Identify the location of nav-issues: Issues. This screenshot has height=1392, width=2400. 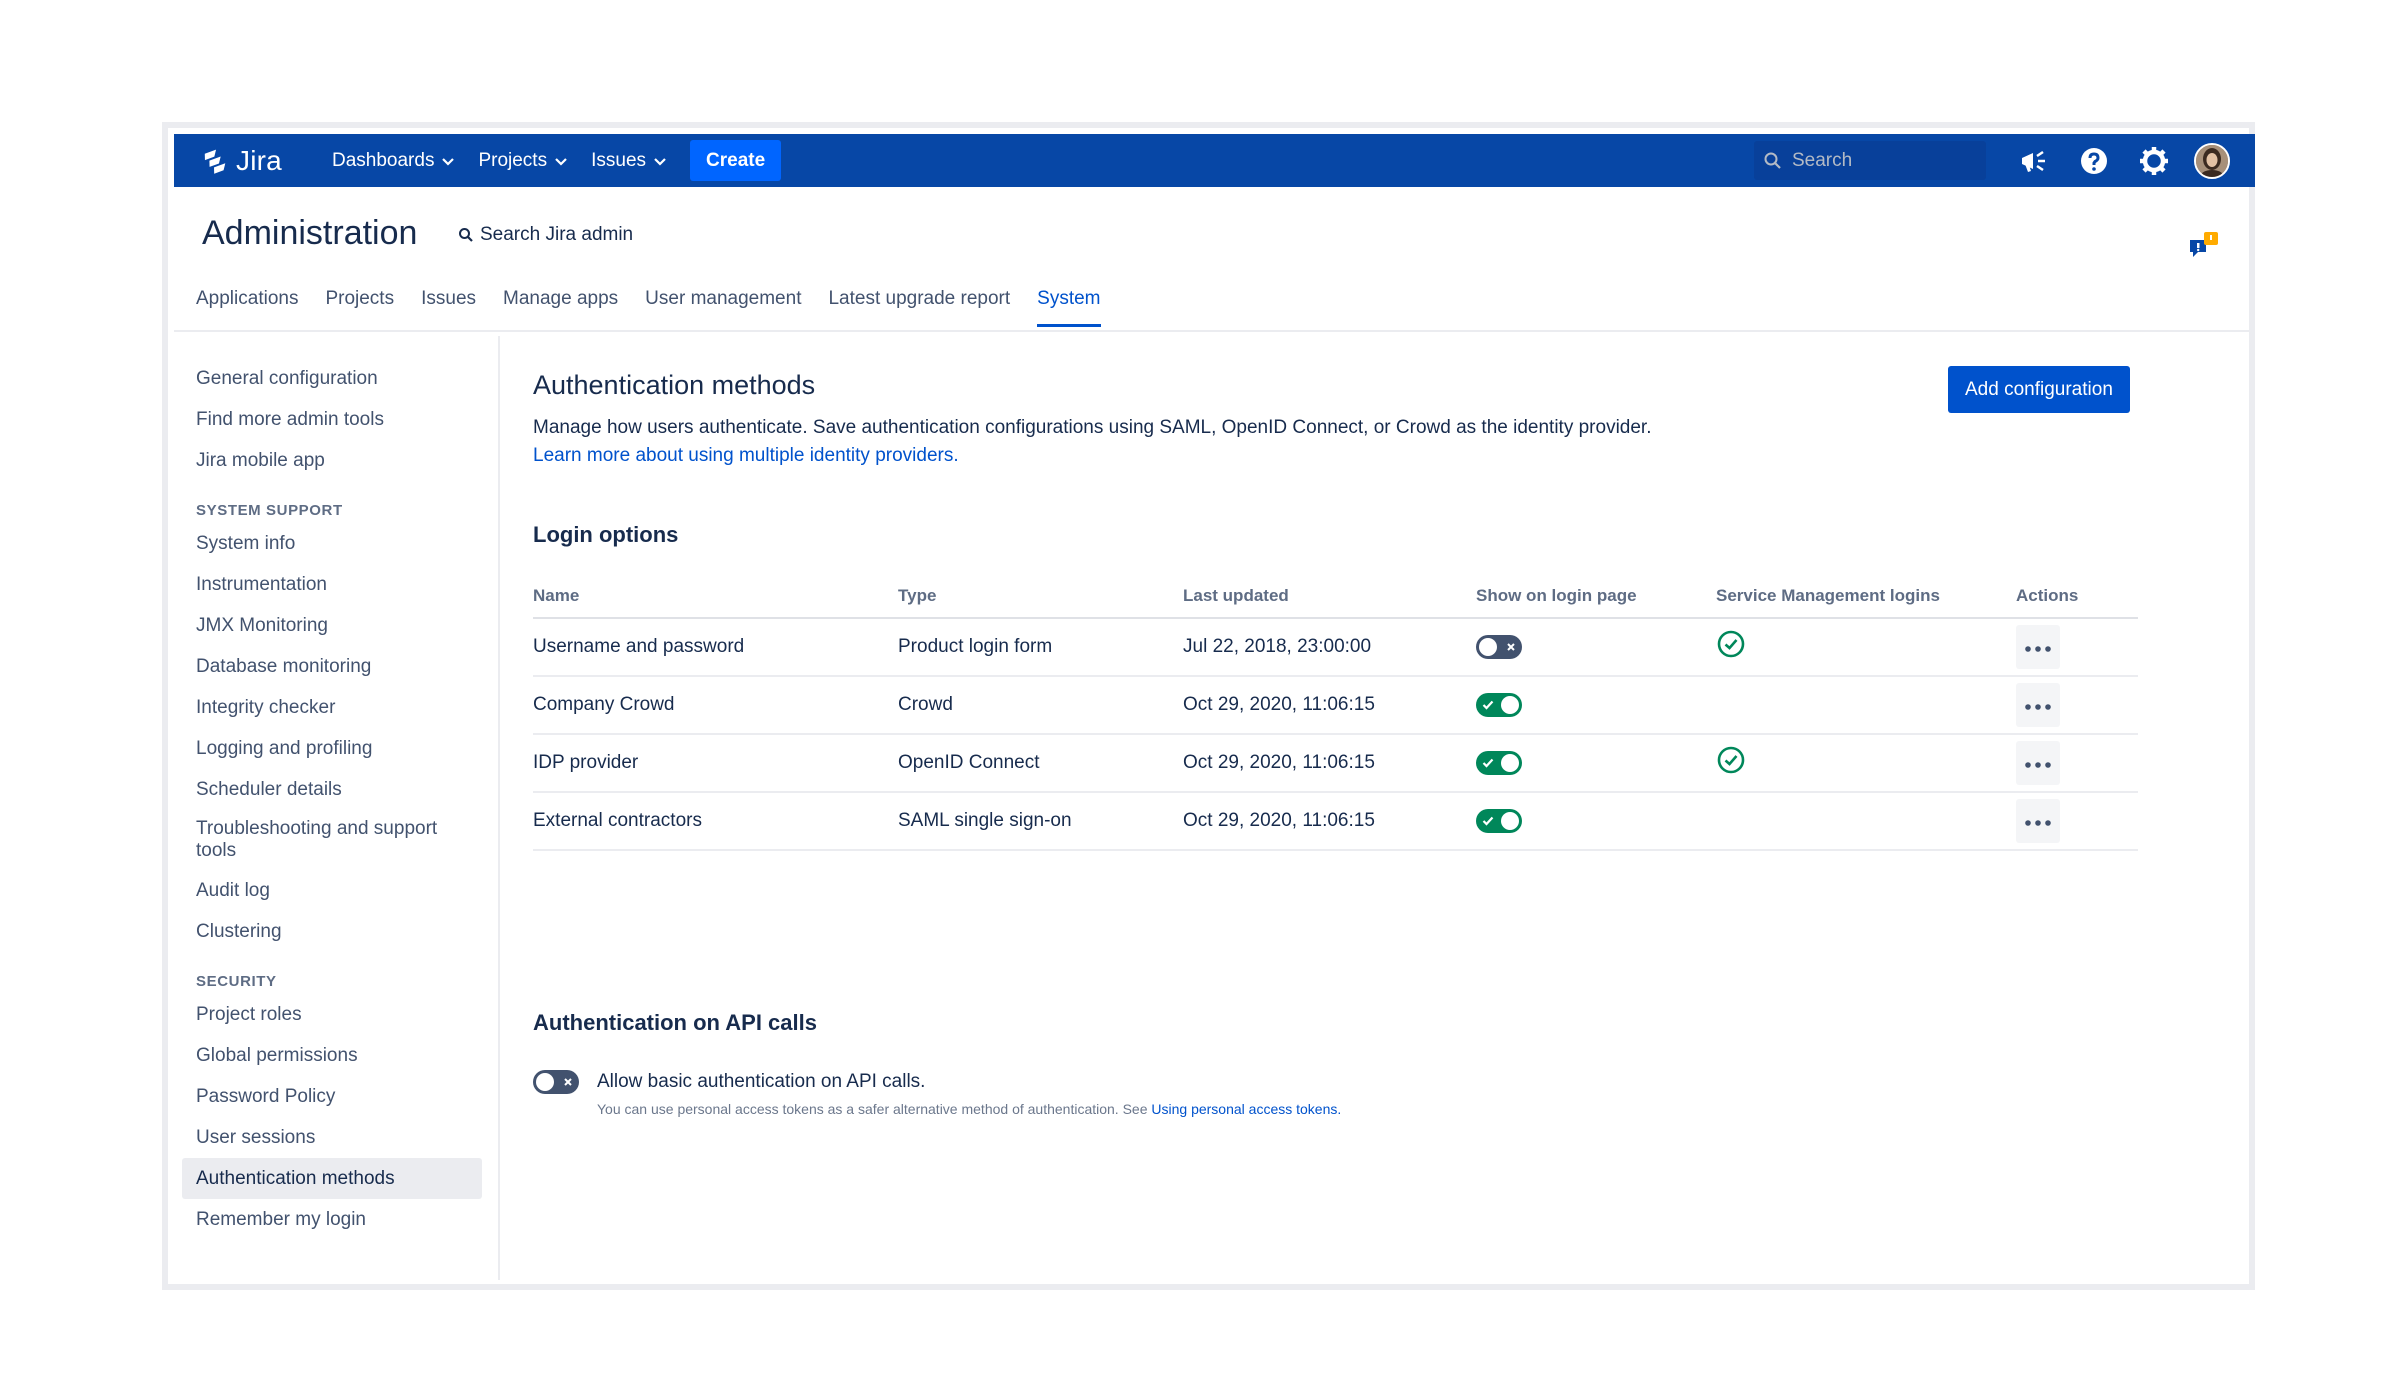
(628, 161).